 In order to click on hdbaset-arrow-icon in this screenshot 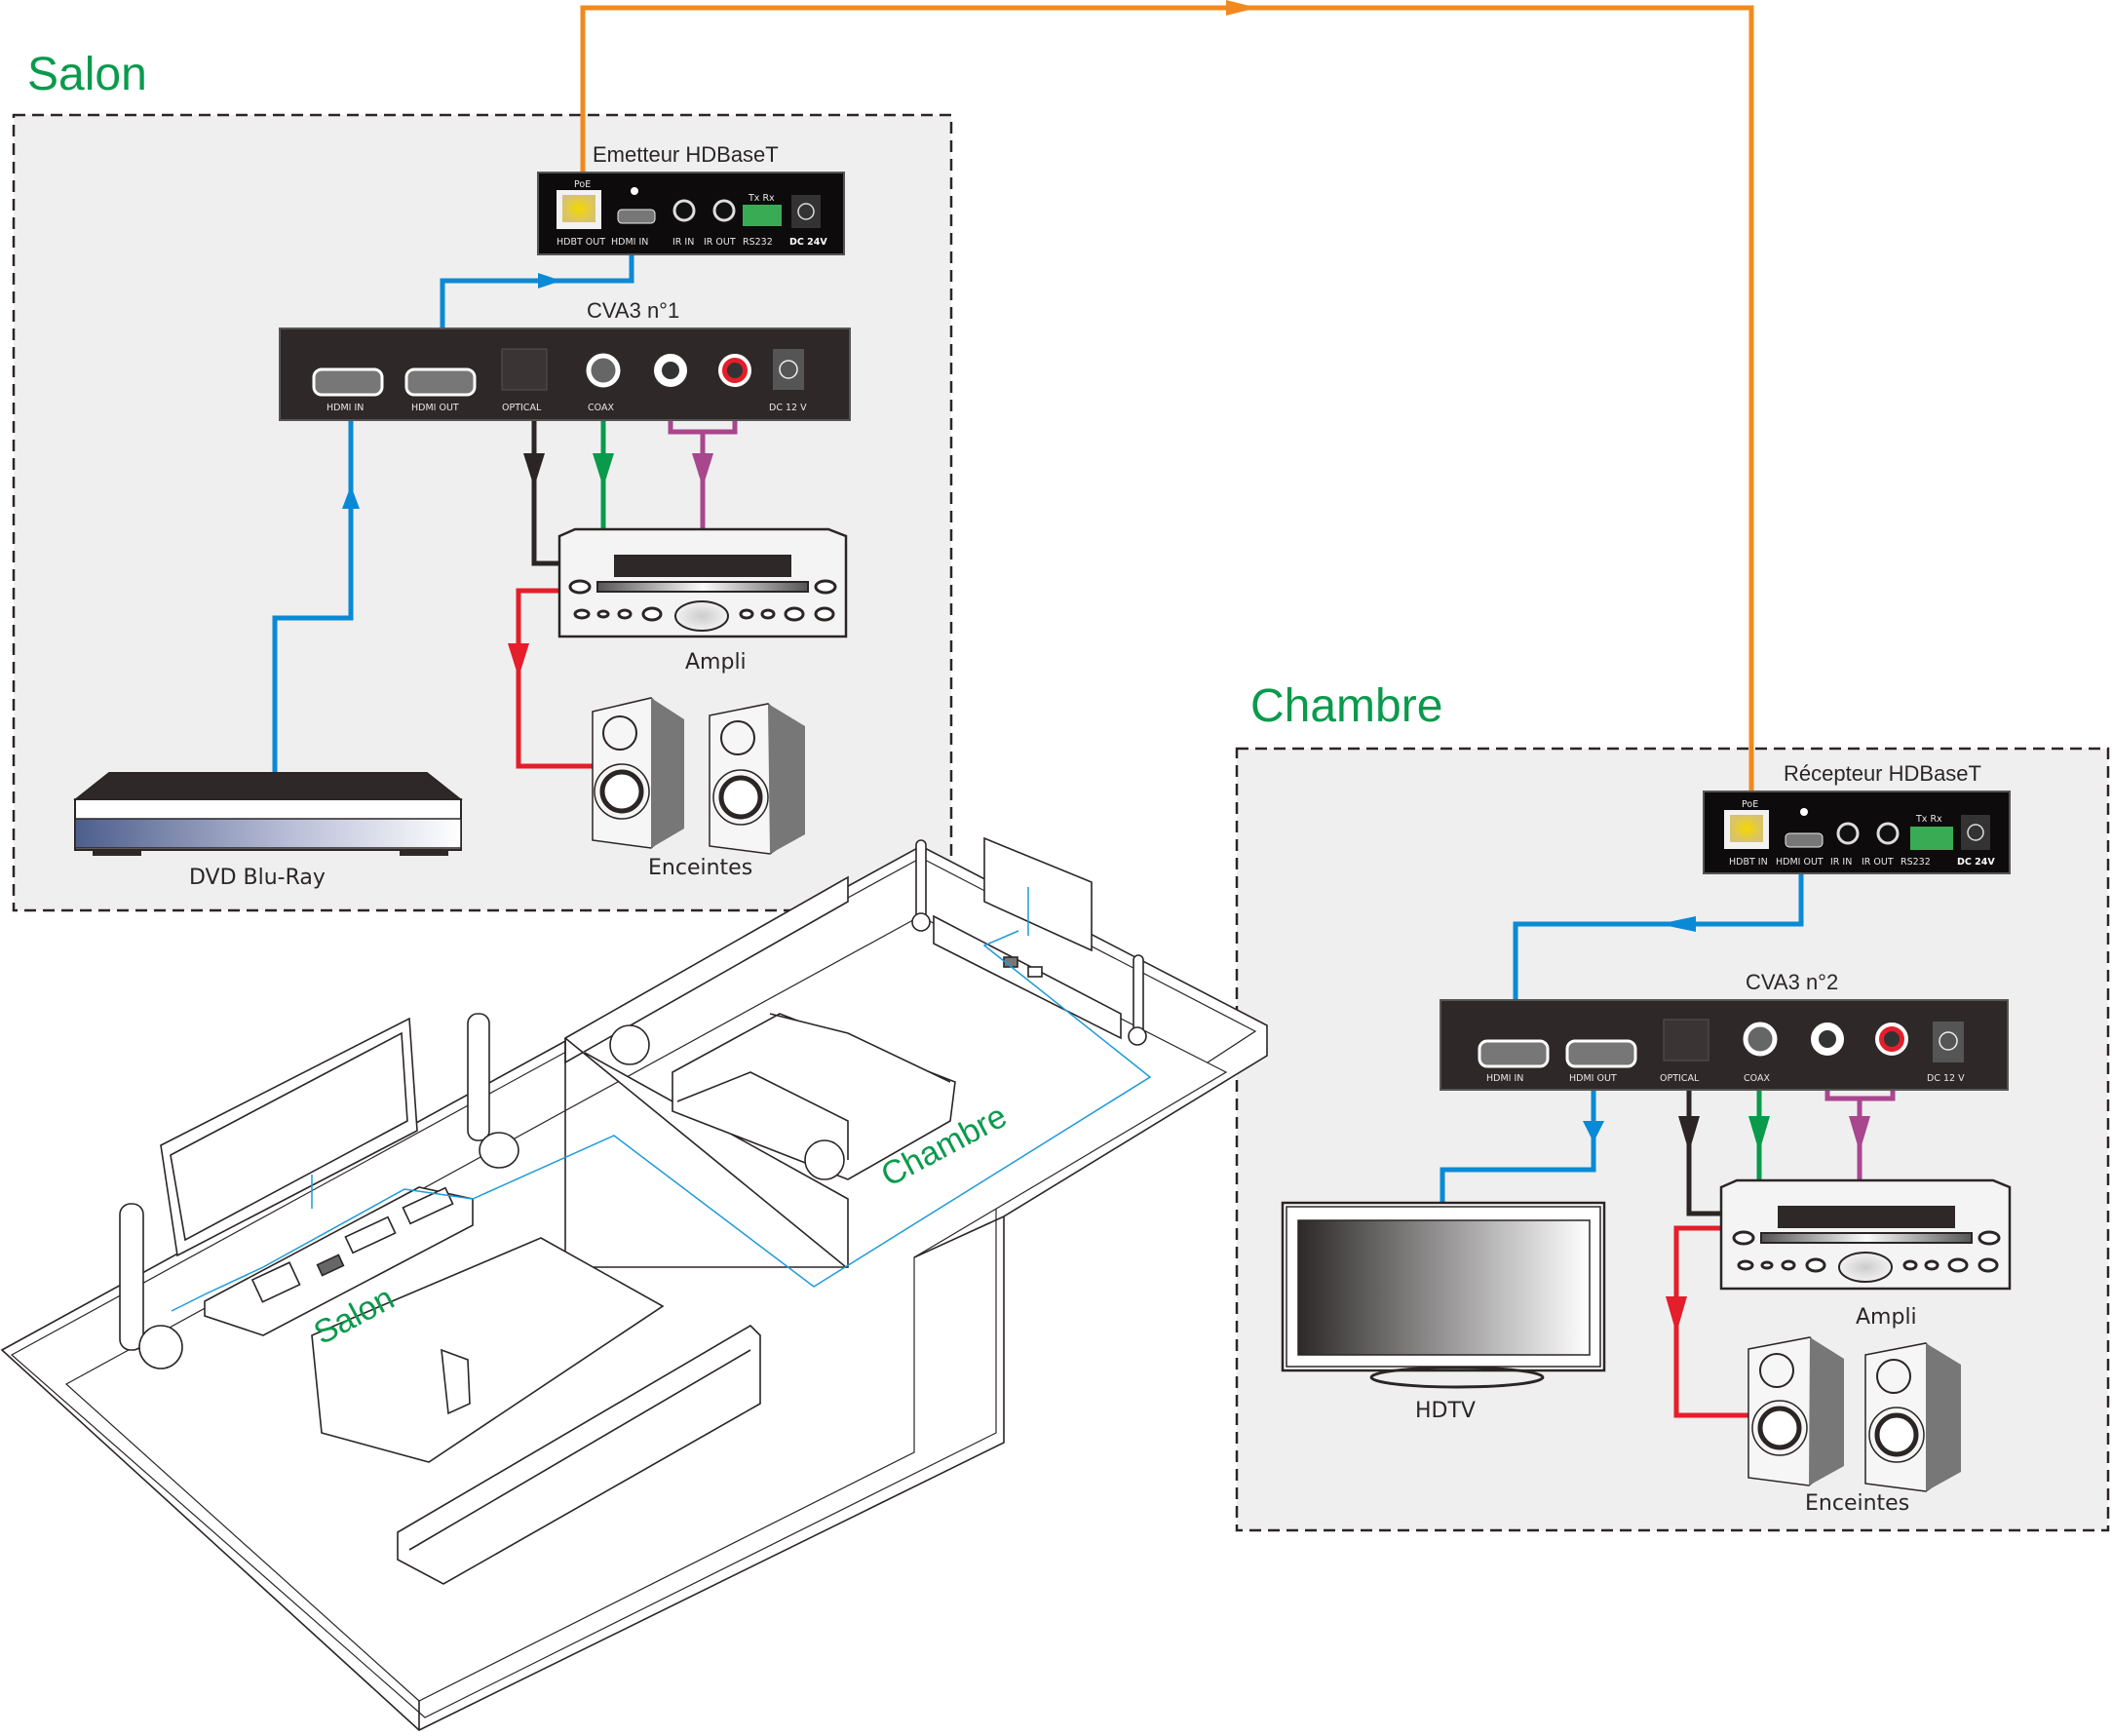, I will do `click(1242, 8)`.